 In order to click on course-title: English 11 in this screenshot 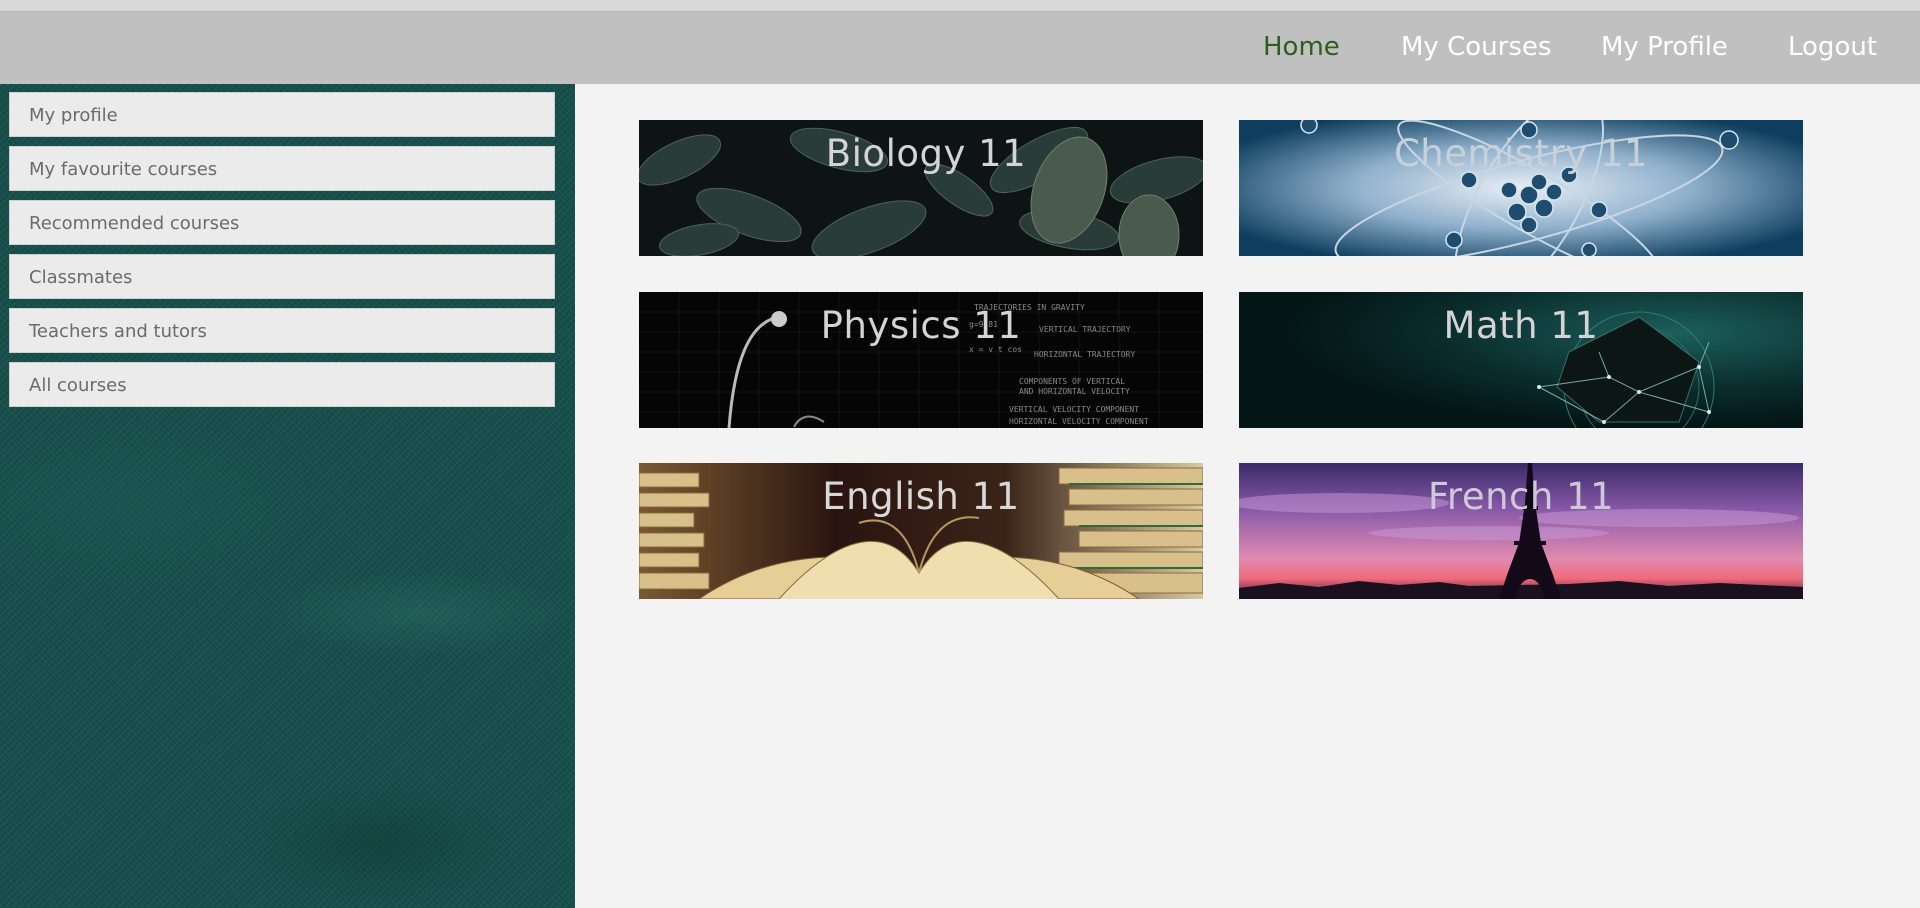, I will do `click(921, 496)`.